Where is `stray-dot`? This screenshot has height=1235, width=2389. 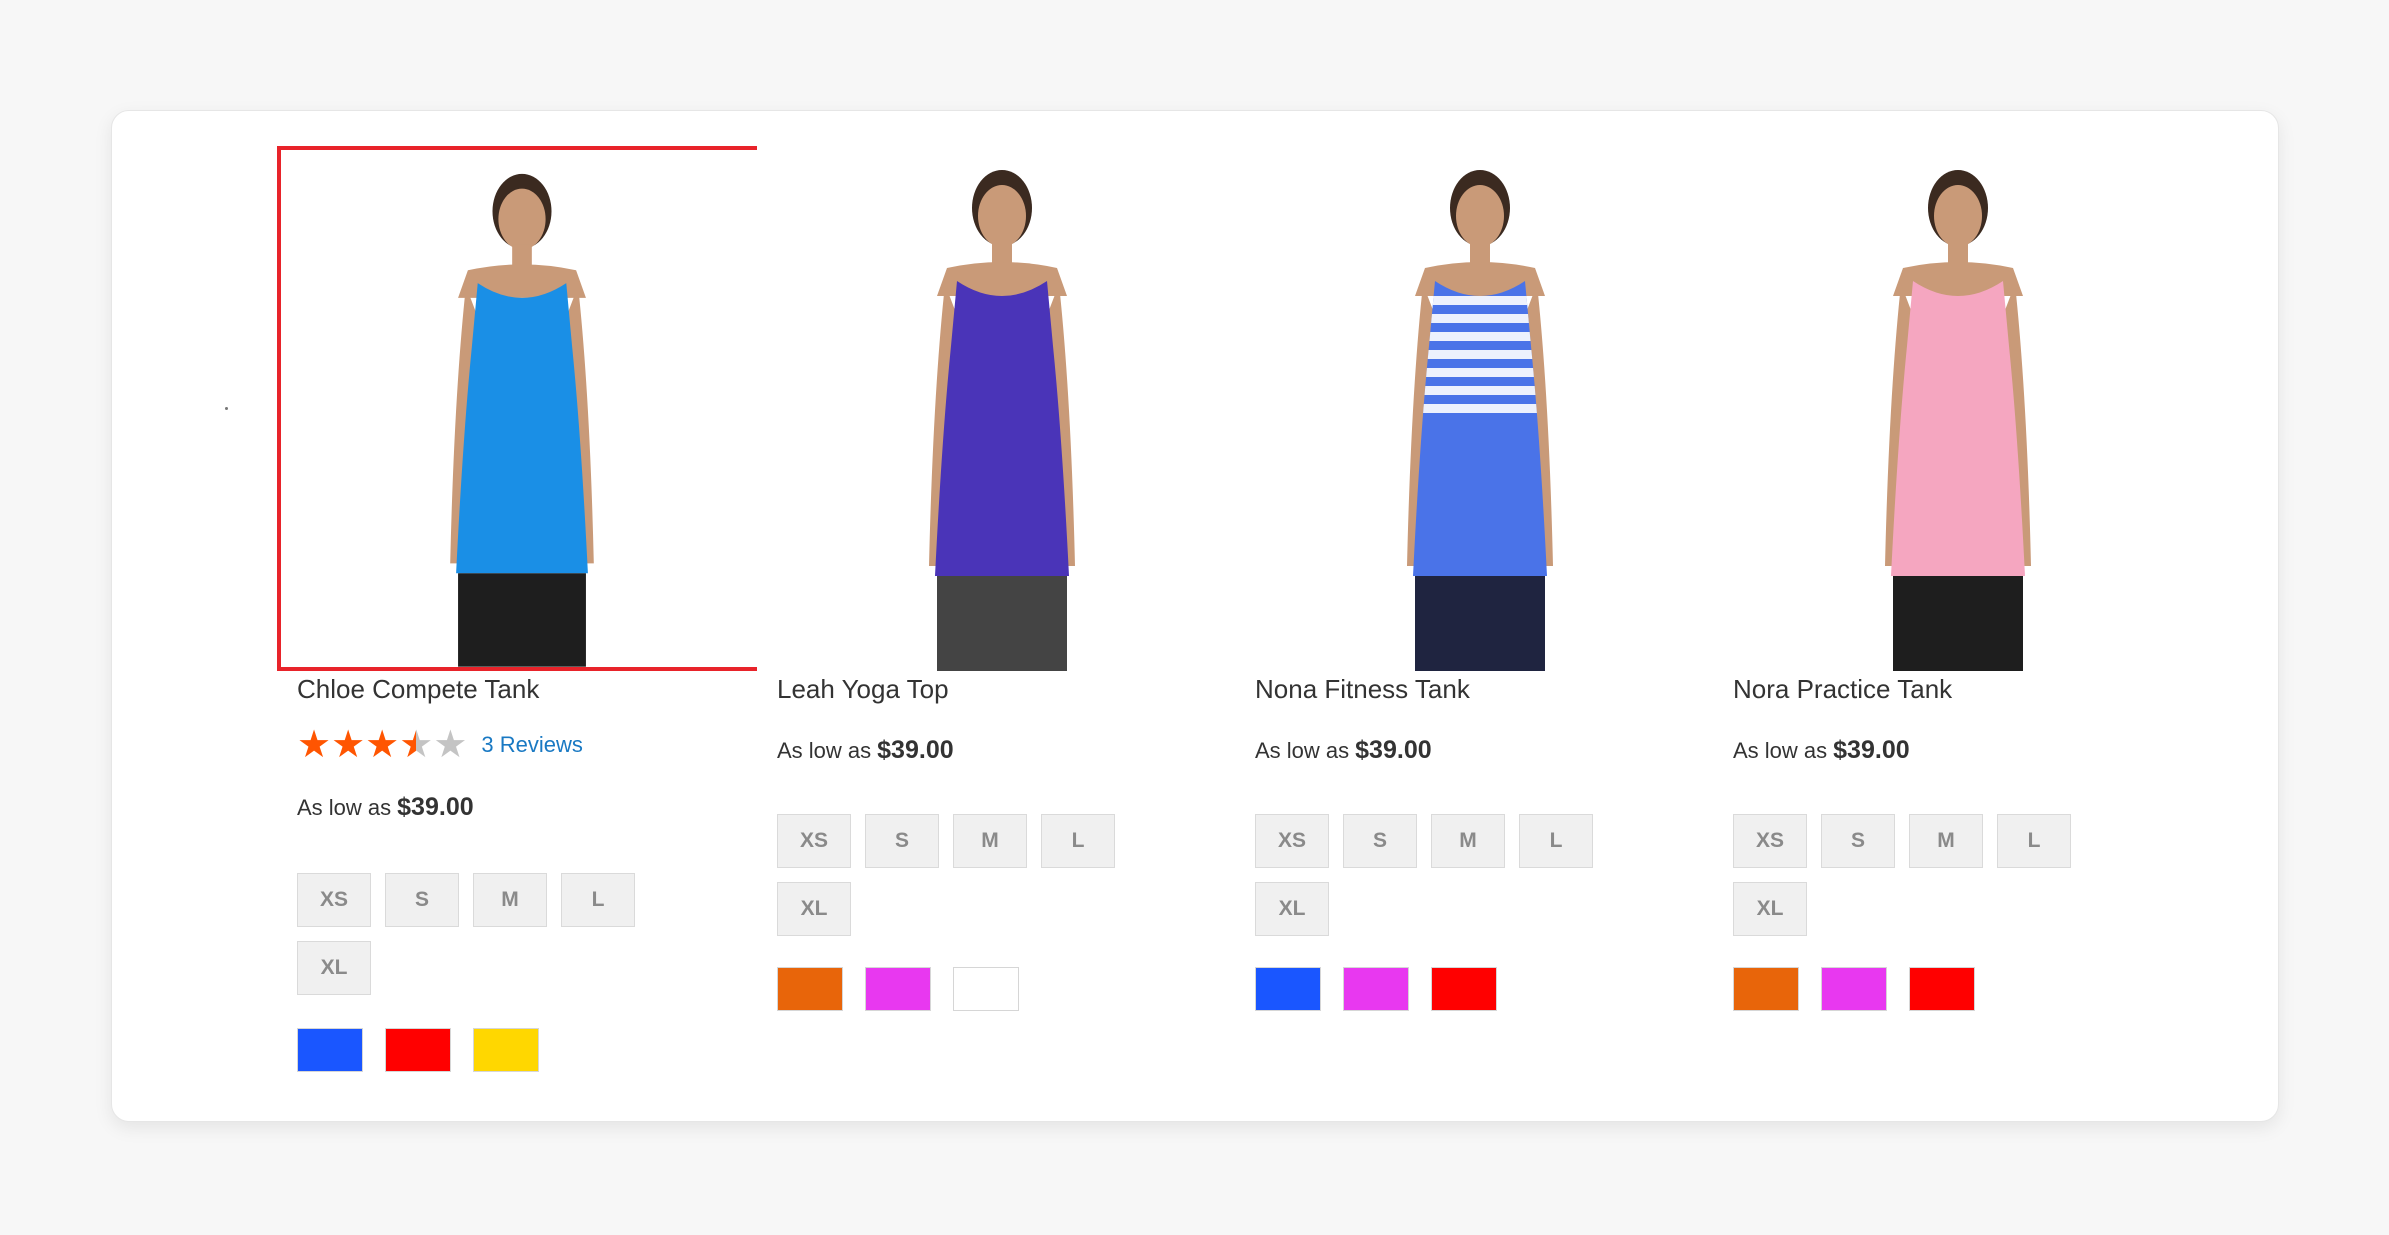
stray-dot is located at coordinates (226, 408).